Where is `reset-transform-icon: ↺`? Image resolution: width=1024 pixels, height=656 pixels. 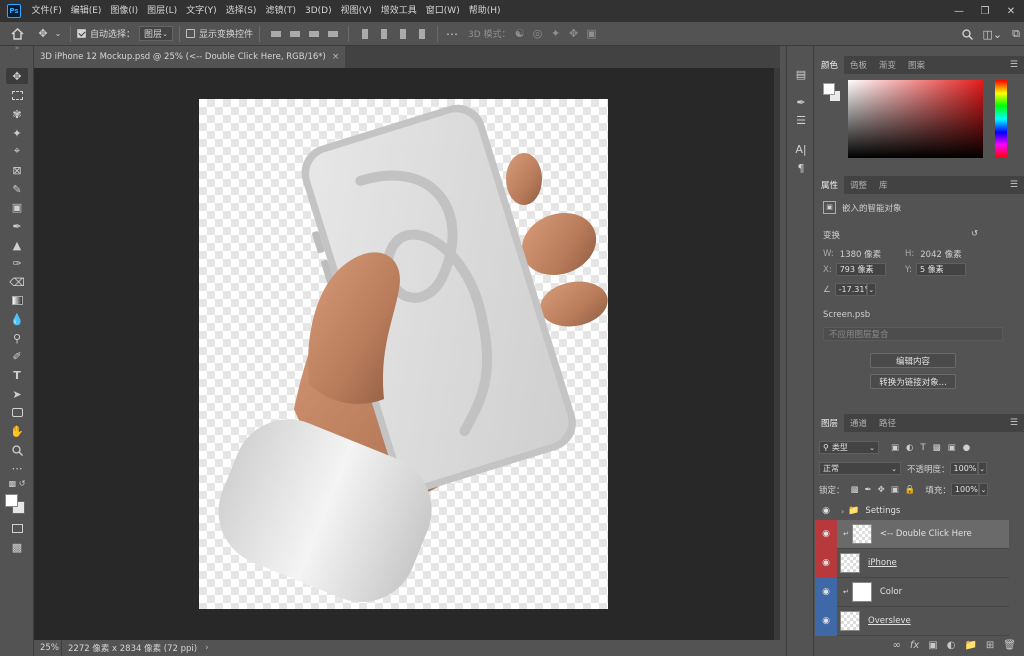
reset-transform-icon: ↺ is located at coordinates (974, 234).